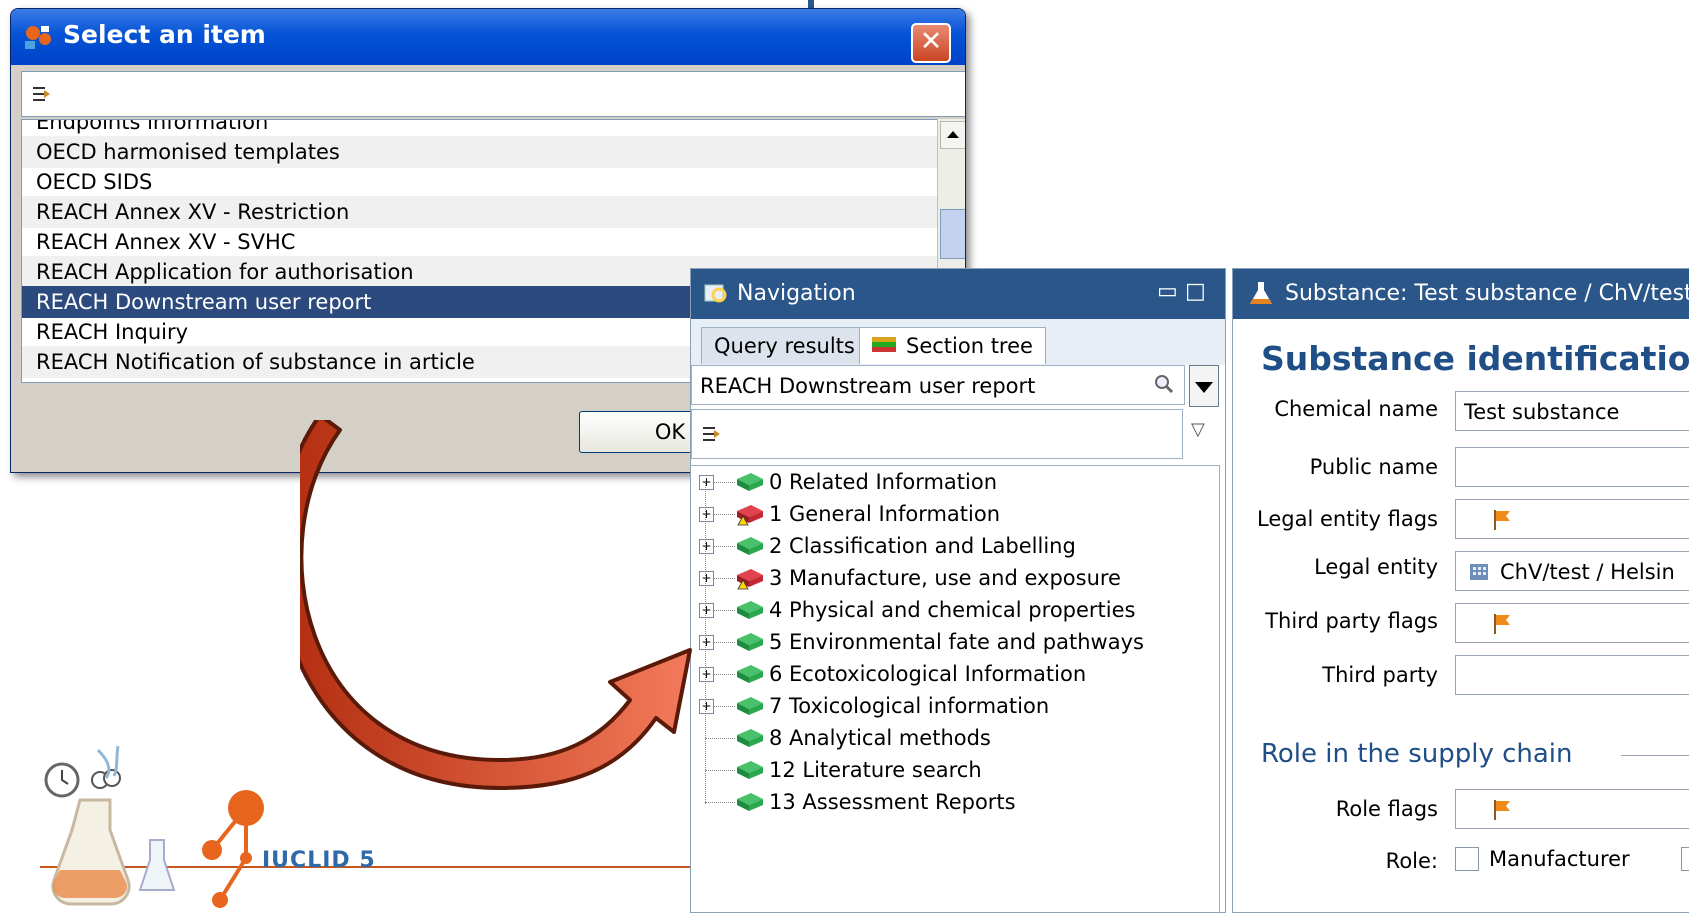 This screenshot has height=914, width=1689. Describe the element at coordinates (1572, 809) in the screenshot. I see `role-flags-field` at that location.